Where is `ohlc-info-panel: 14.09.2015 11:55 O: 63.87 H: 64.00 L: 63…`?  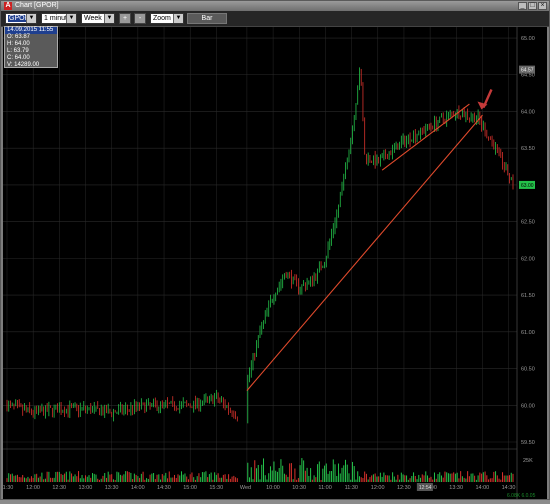
ohlc-info-panel: 14.09.2015 11:55 O: 63.87 H: 64.00 L: 63… is located at coordinates (31, 47).